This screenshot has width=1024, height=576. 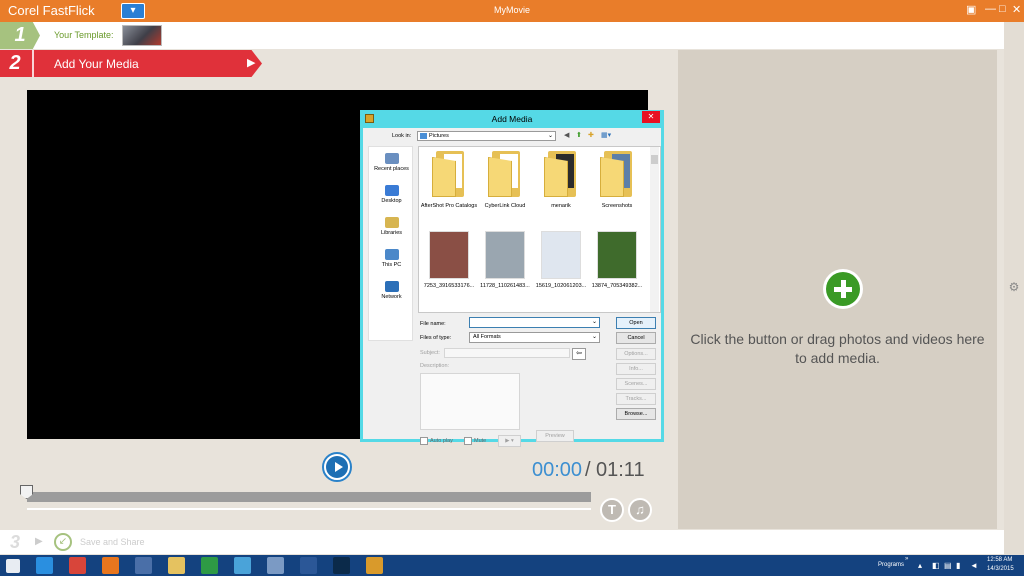 What do you see at coordinates (974, 565) in the screenshot?
I see `volume-icon: ◄` at bounding box center [974, 565].